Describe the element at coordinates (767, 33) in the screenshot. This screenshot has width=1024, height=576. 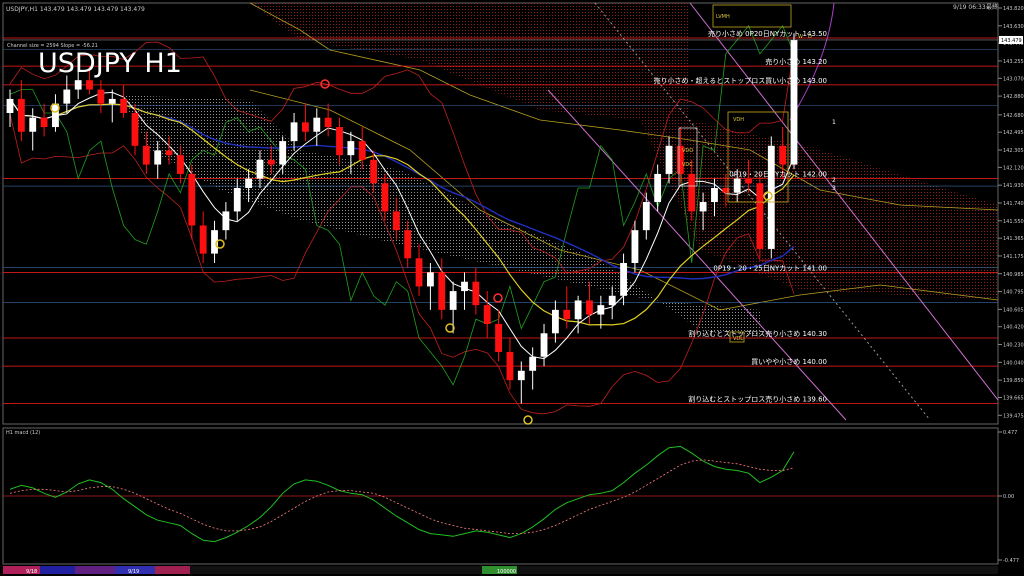
I see `level-label: 売り小さめ 0P20日NYカット 143.50` at that location.